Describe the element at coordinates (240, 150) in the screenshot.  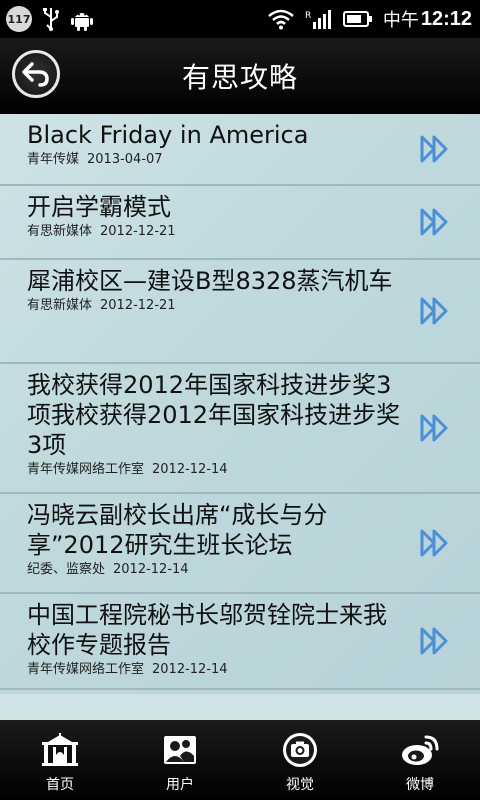
I see `list-item: Black Friday in America 青年传媒 2013-04-07` at that location.